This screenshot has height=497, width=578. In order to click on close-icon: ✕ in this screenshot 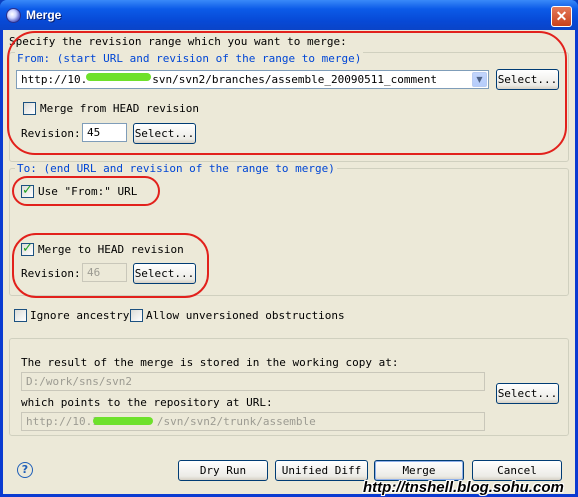, I will do `click(561, 16)`.